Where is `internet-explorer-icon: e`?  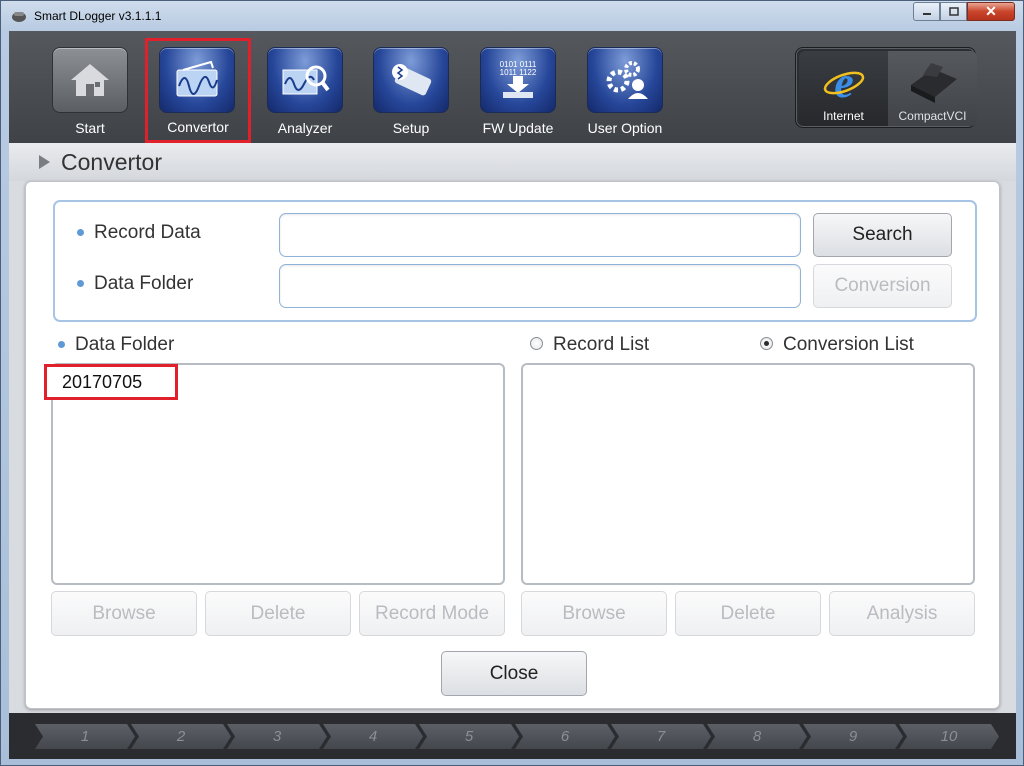
internet-explorer-icon: e is located at coordinates (843, 82).